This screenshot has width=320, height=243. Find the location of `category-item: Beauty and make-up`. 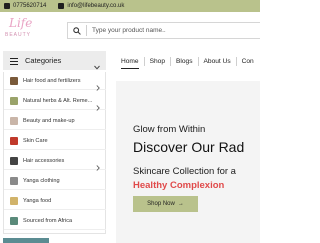

category-item: Beauty and make-up is located at coordinates (55, 121).